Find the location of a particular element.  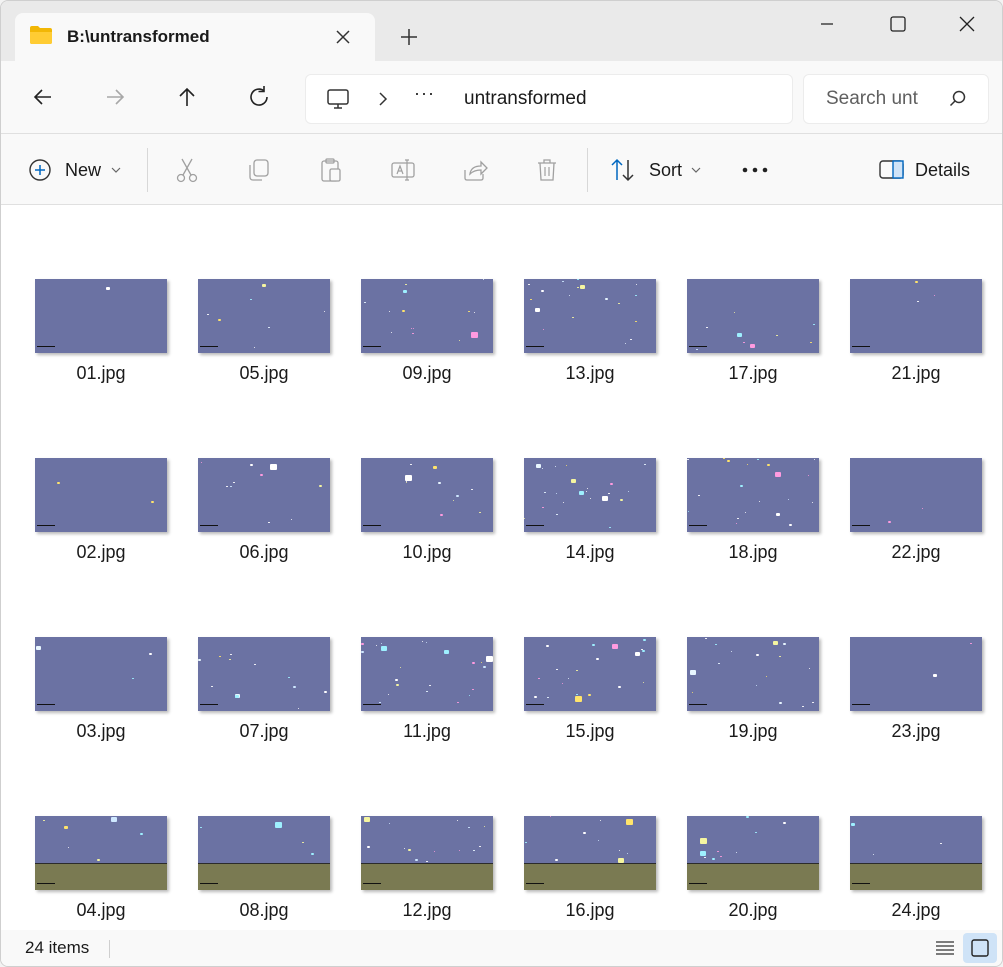

window-close-icon is located at coordinates (967, 24).